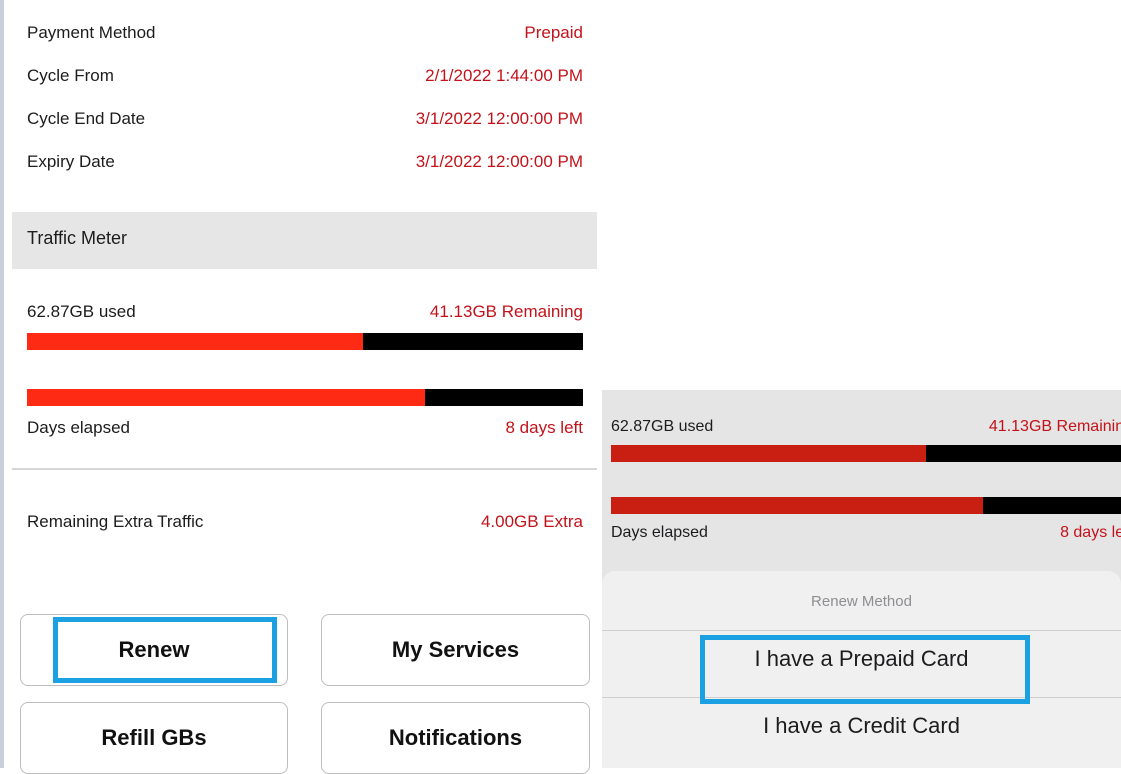  Describe the element at coordinates (226, 397) in the screenshot. I see `days-elapsed-bar-fill` at that location.